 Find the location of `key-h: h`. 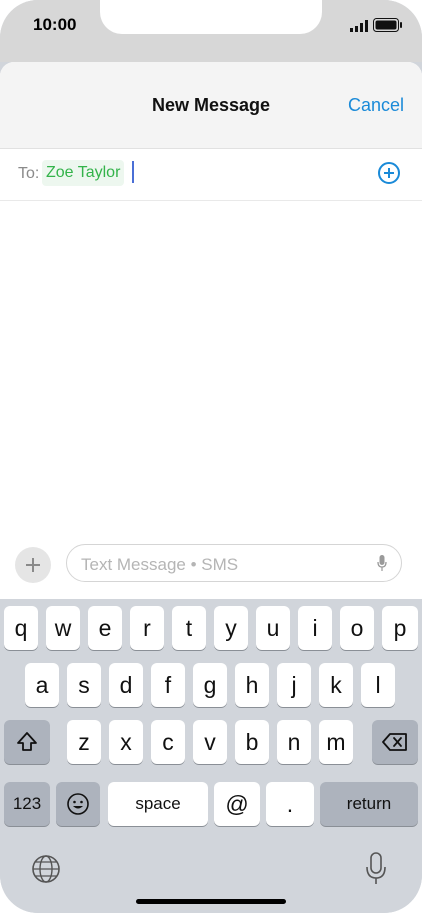

key-h: h is located at coordinates (252, 685).